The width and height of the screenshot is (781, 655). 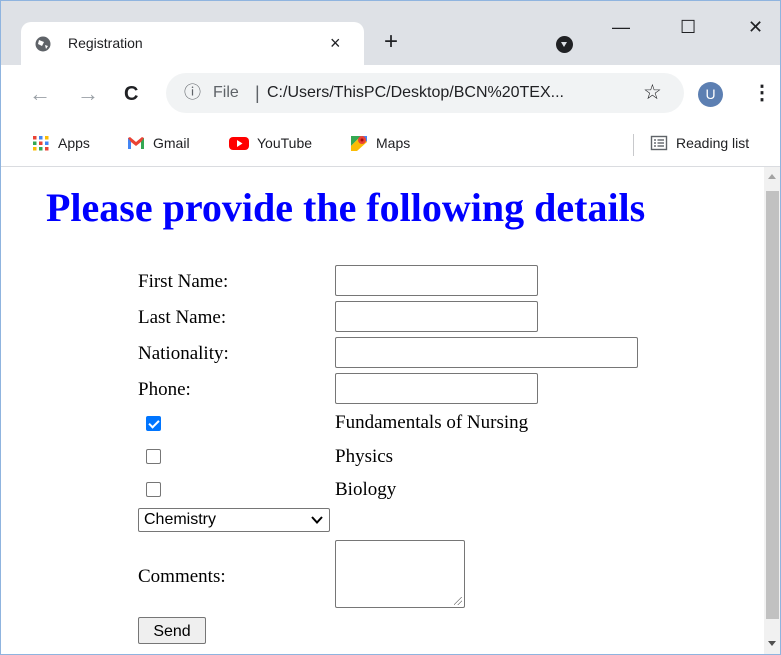 What do you see at coordinates (172, 630) in the screenshot?
I see `send-button: Send` at bounding box center [172, 630].